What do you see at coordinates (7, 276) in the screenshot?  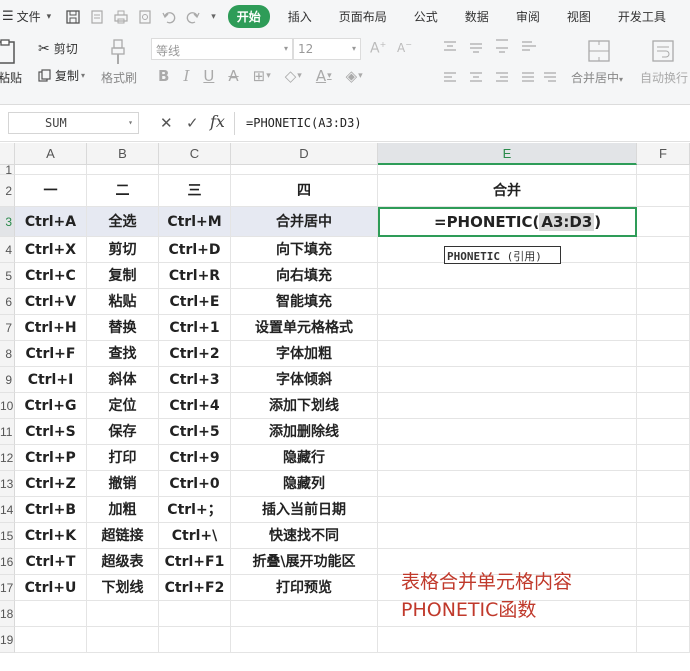 I see `row-header-5: 5` at bounding box center [7, 276].